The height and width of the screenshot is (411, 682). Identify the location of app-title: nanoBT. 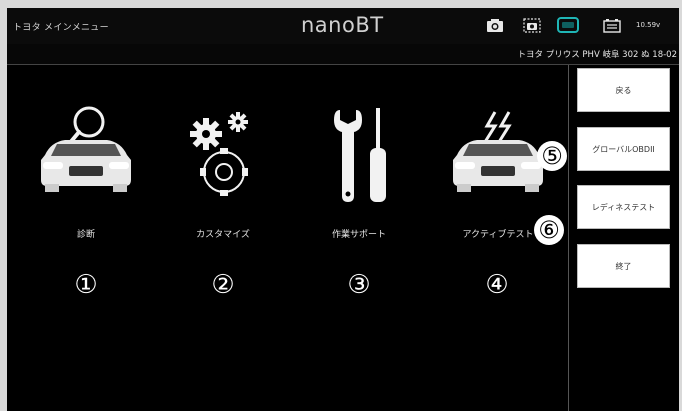
(342, 25).